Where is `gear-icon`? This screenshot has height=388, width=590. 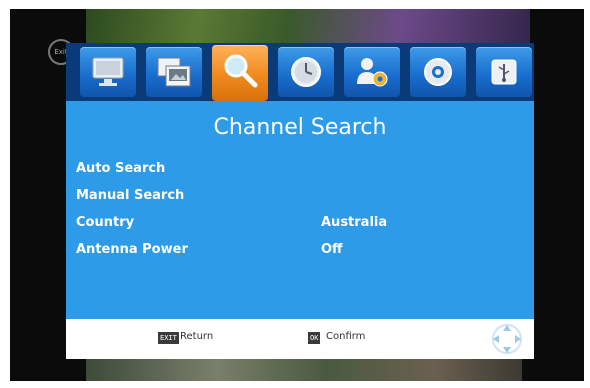
gear-icon is located at coordinates (438, 72).